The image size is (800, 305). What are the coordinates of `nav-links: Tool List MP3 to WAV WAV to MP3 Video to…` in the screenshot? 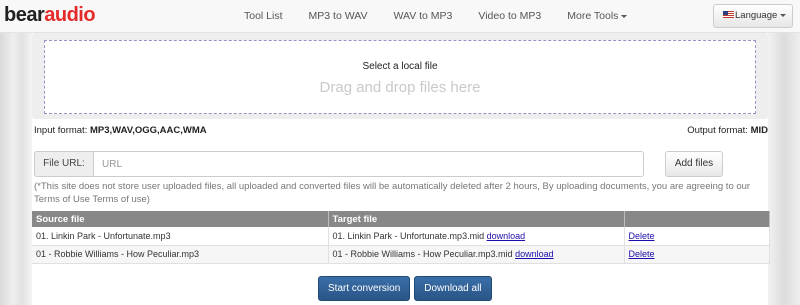 It's located at (448, 16).